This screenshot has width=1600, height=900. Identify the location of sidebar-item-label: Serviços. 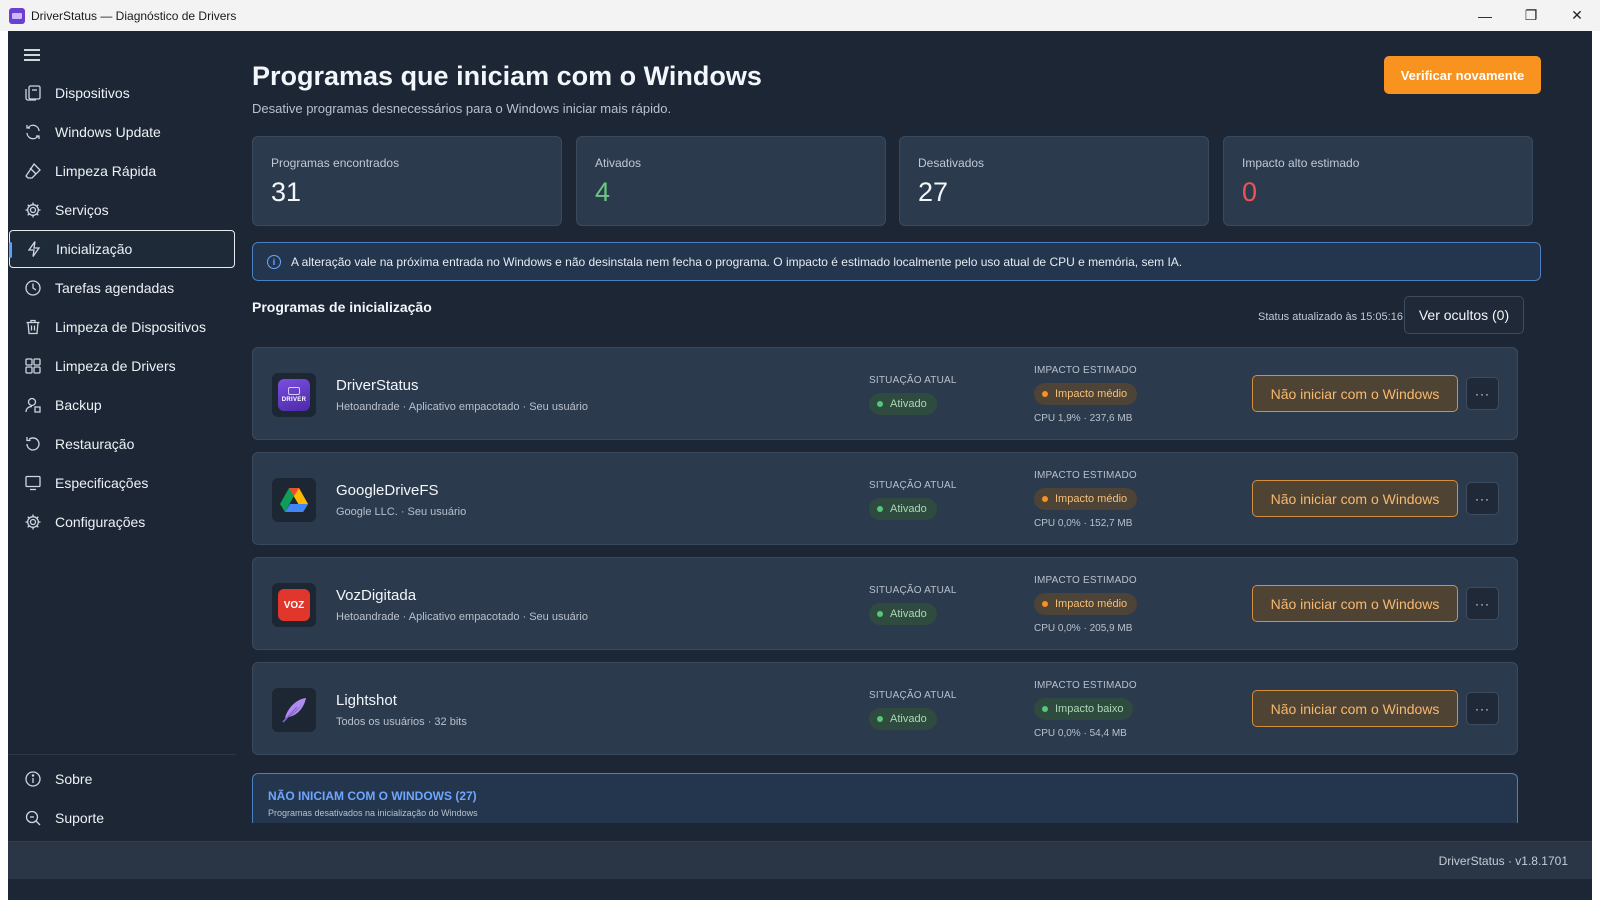
(82, 210).